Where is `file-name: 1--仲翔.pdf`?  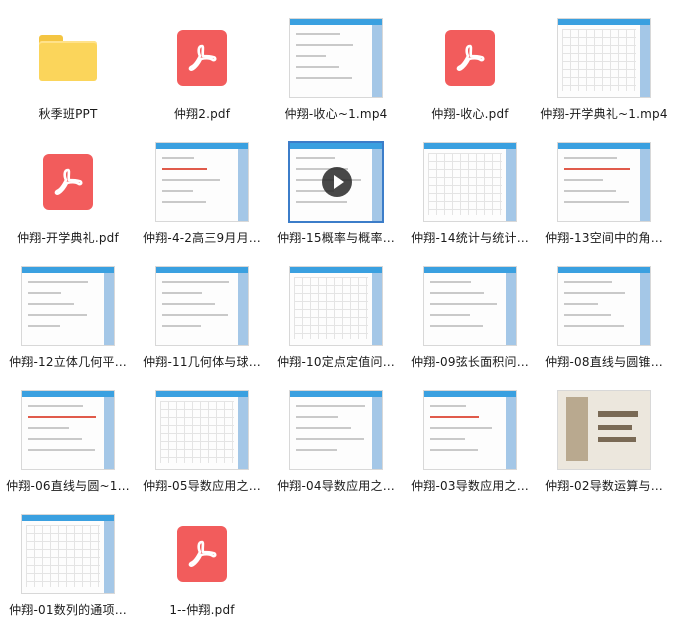 file-name: 1--仲翔.pdf is located at coordinates (202, 610).